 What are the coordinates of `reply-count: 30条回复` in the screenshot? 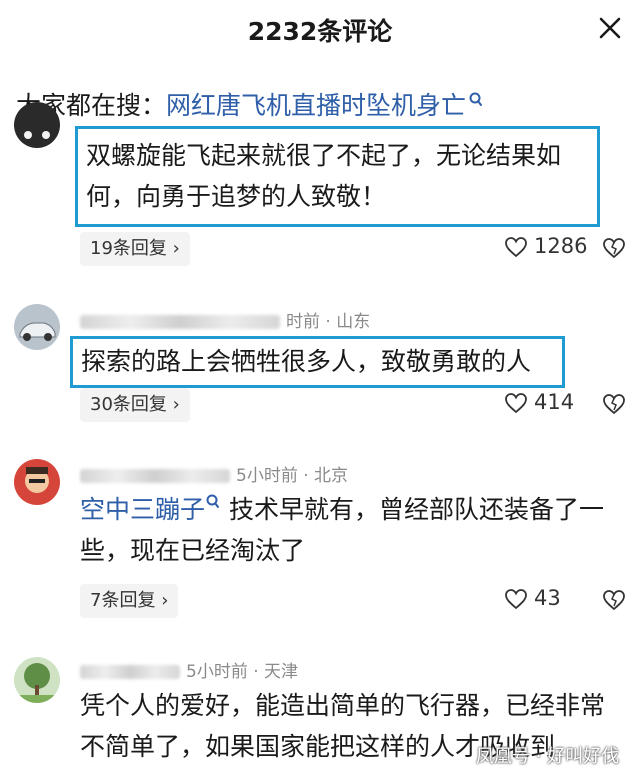 It's located at (128, 404).